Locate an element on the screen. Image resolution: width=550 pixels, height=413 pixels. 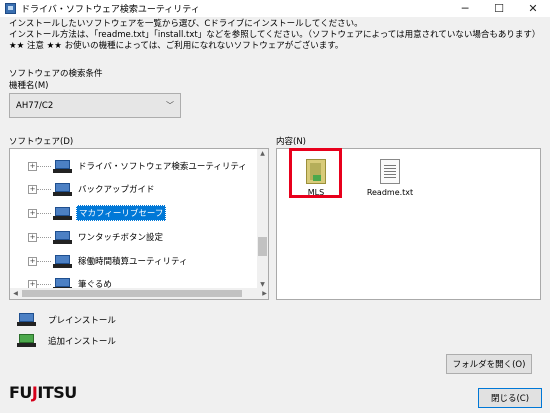
model-select: AH77/C2 ﹀ is located at coordinates (95, 105).